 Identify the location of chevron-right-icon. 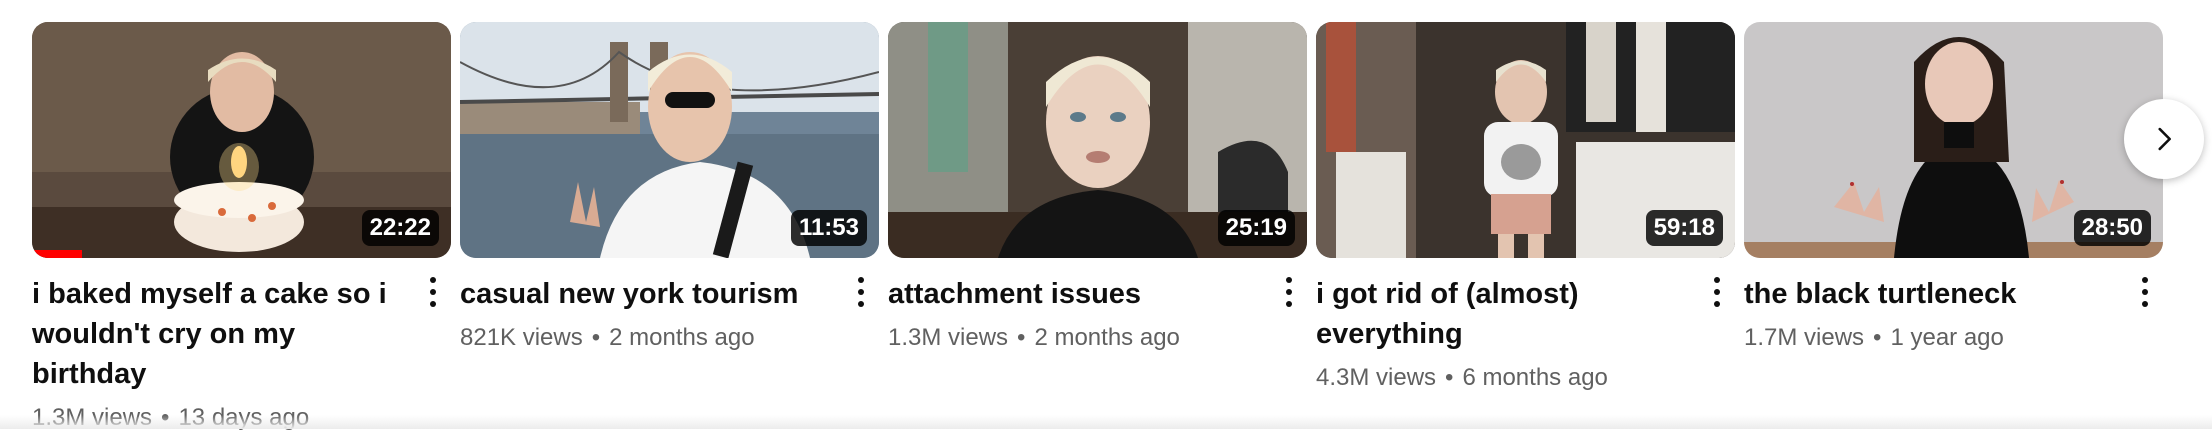
(2164, 139).